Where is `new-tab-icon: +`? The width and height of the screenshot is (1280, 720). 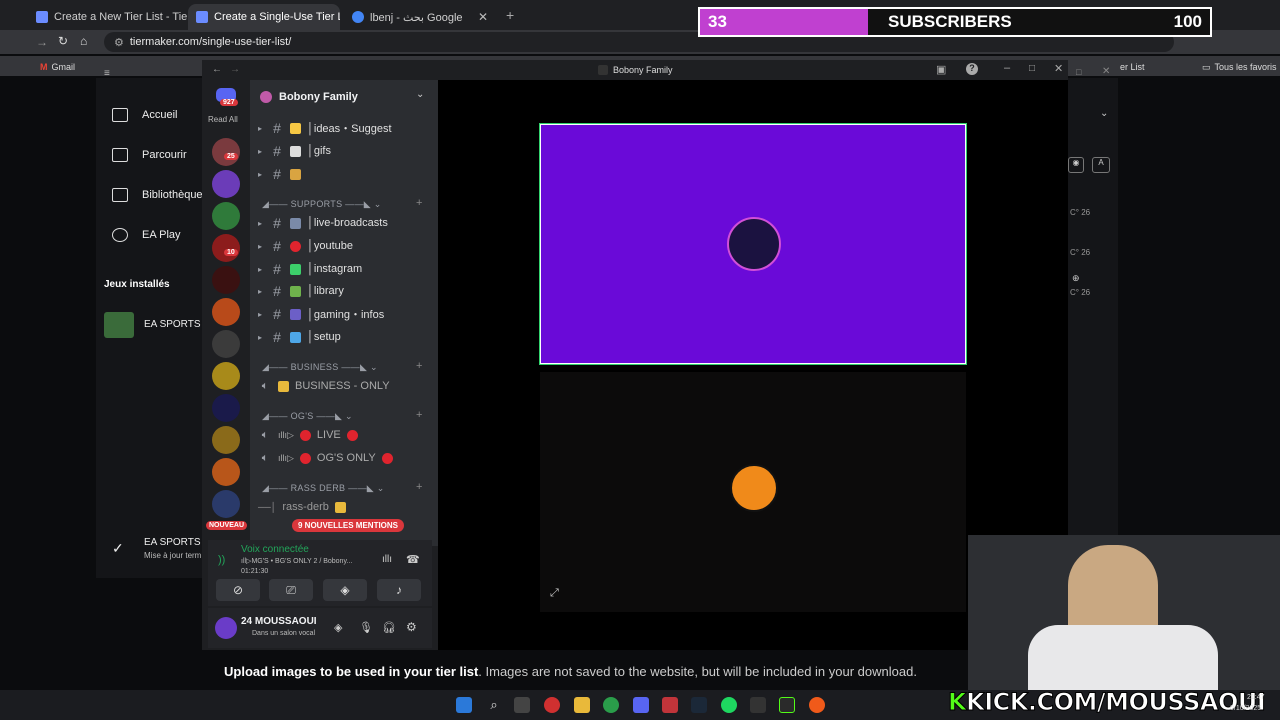
new-tab-icon: + is located at coordinates (510, 15).